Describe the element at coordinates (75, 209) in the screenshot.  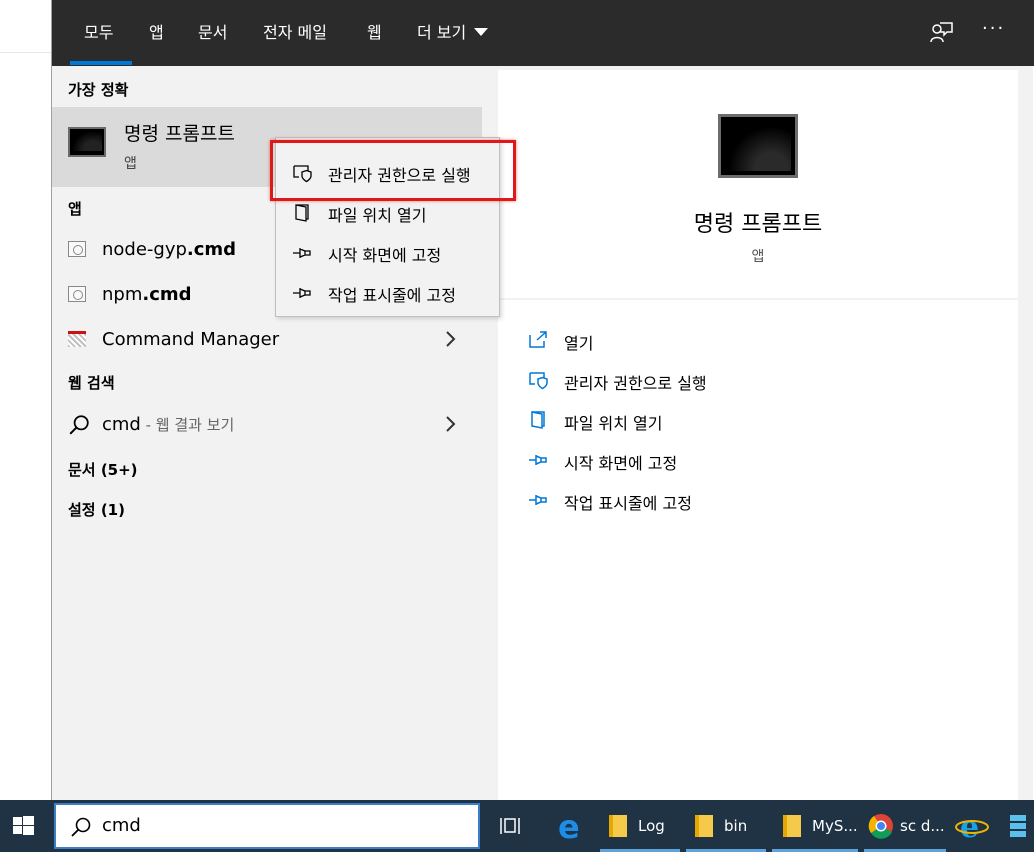
I see `apps-header: 앱` at that location.